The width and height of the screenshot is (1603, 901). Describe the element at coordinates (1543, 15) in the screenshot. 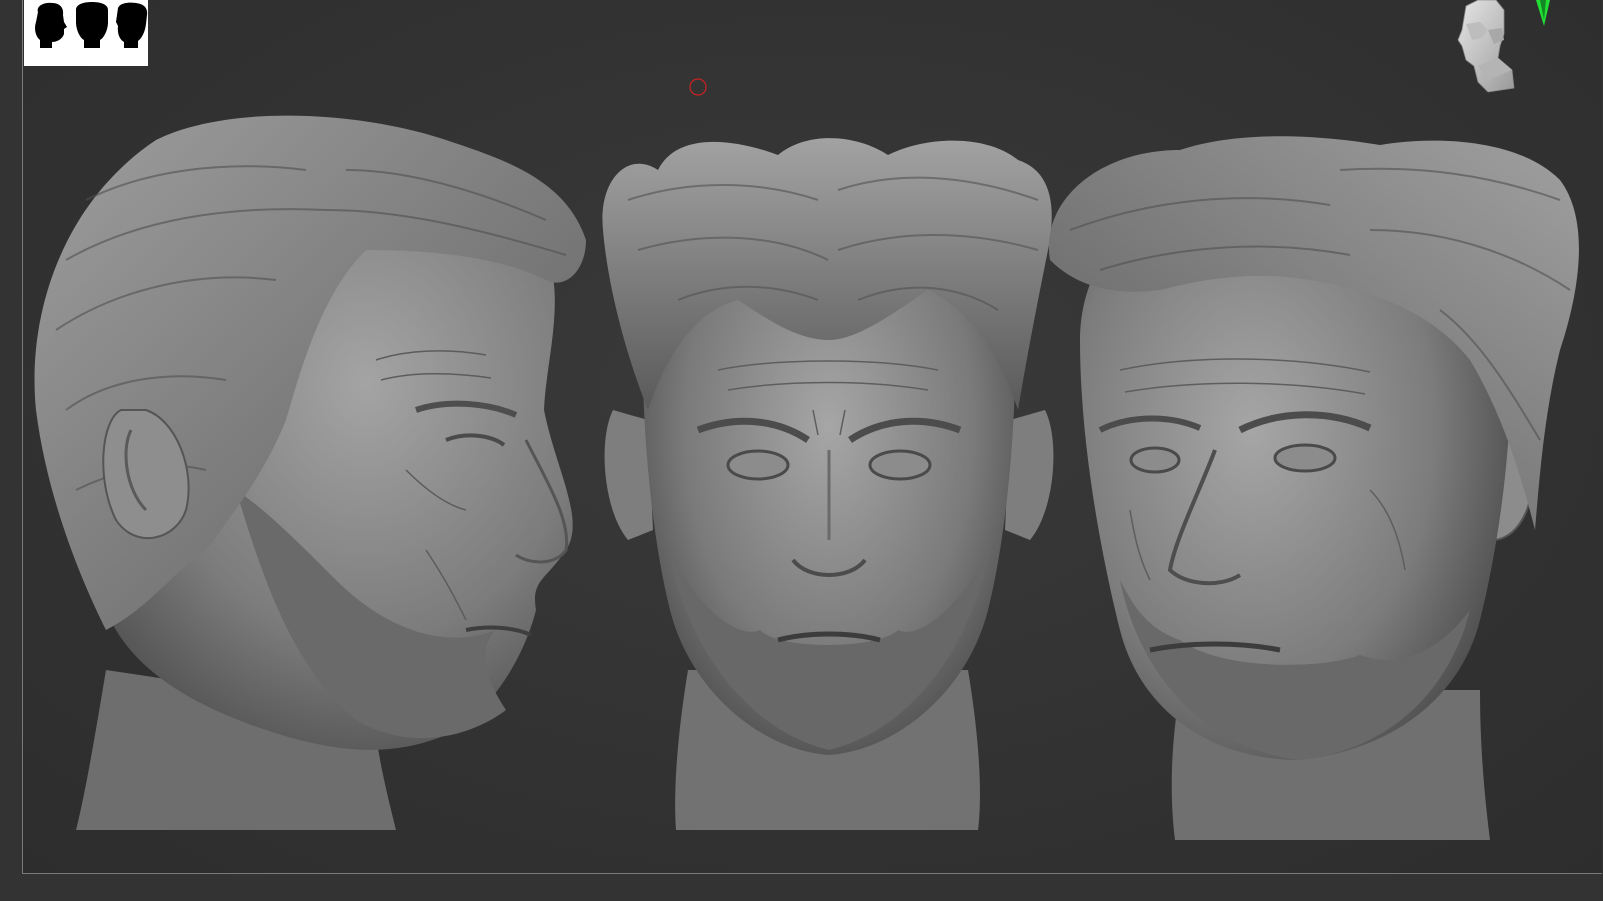

I see `axis-gizmo-icon` at that location.